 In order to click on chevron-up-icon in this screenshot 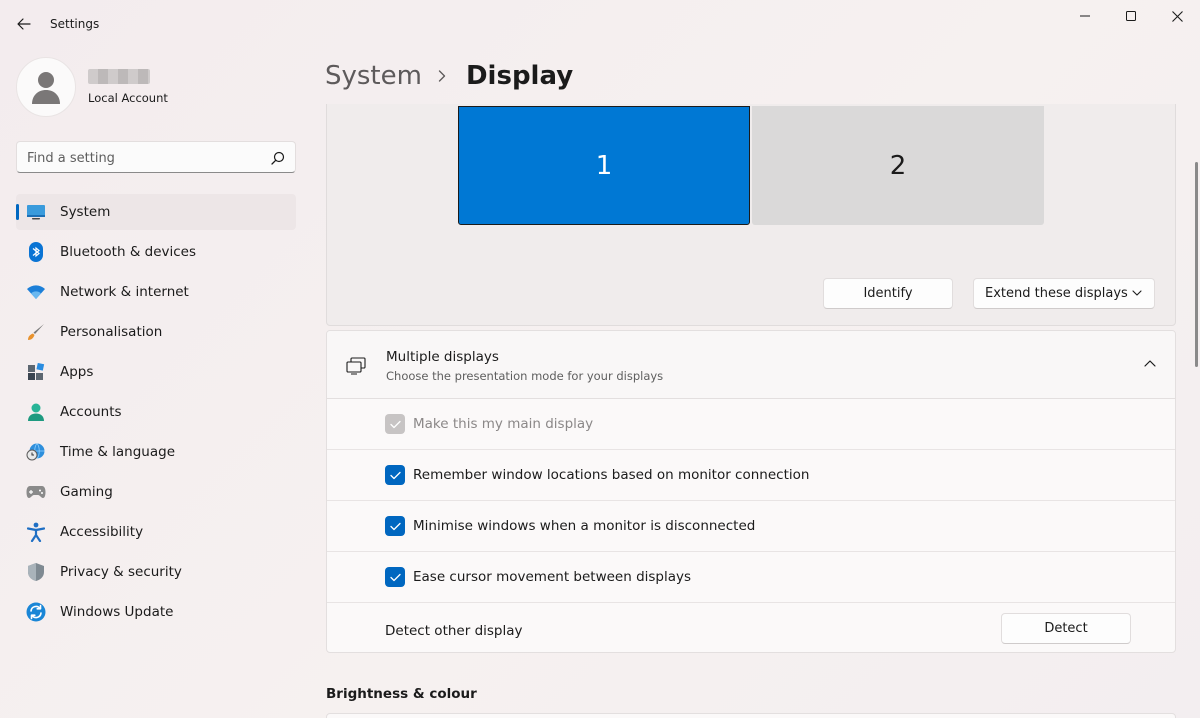, I will do `click(1150, 363)`.